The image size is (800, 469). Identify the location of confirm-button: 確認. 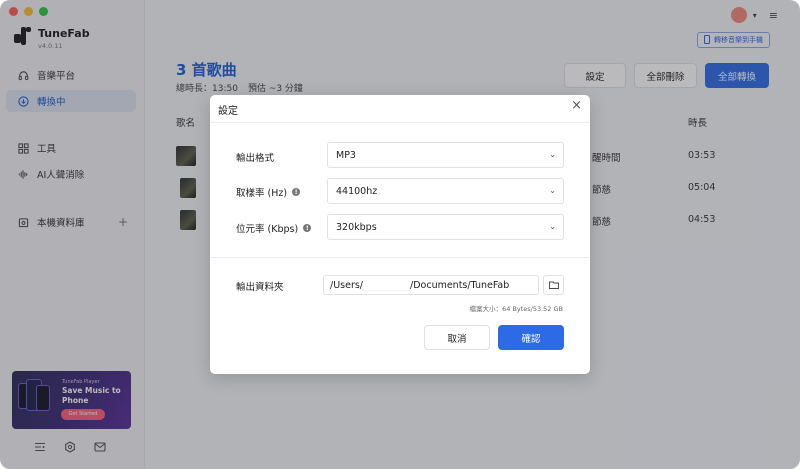
(531, 337).